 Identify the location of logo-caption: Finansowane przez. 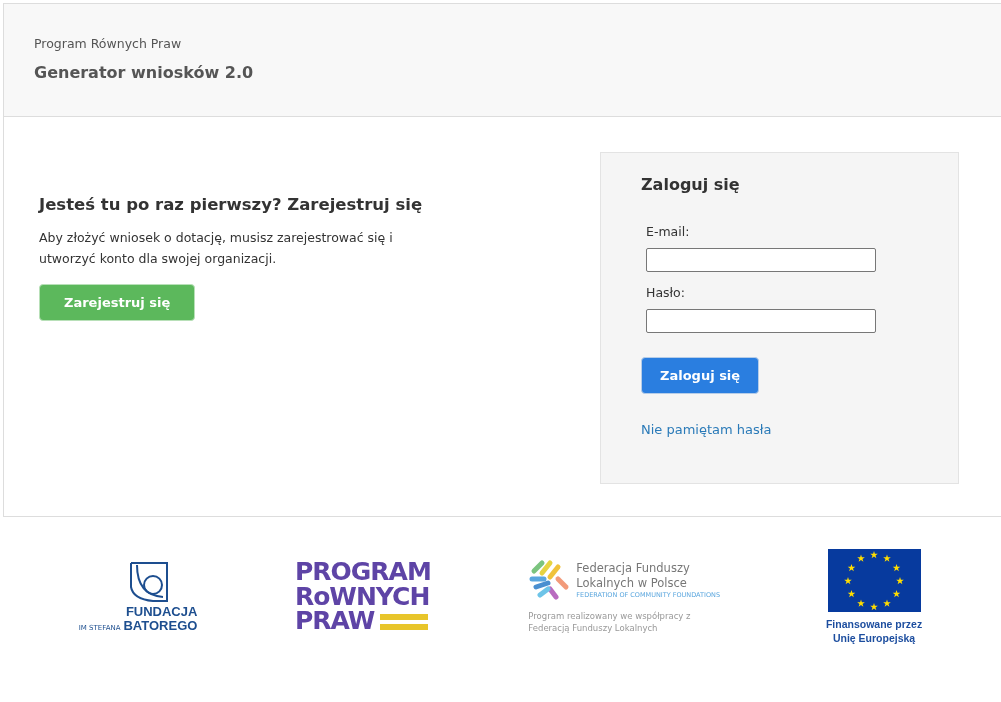
(874, 625).